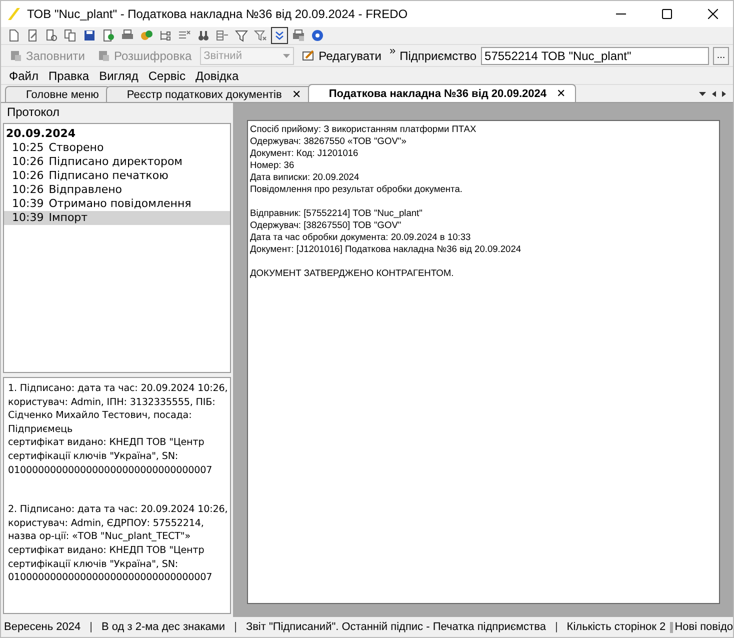 The height and width of the screenshot is (638, 734). I want to click on help-button, so click(317, 35).